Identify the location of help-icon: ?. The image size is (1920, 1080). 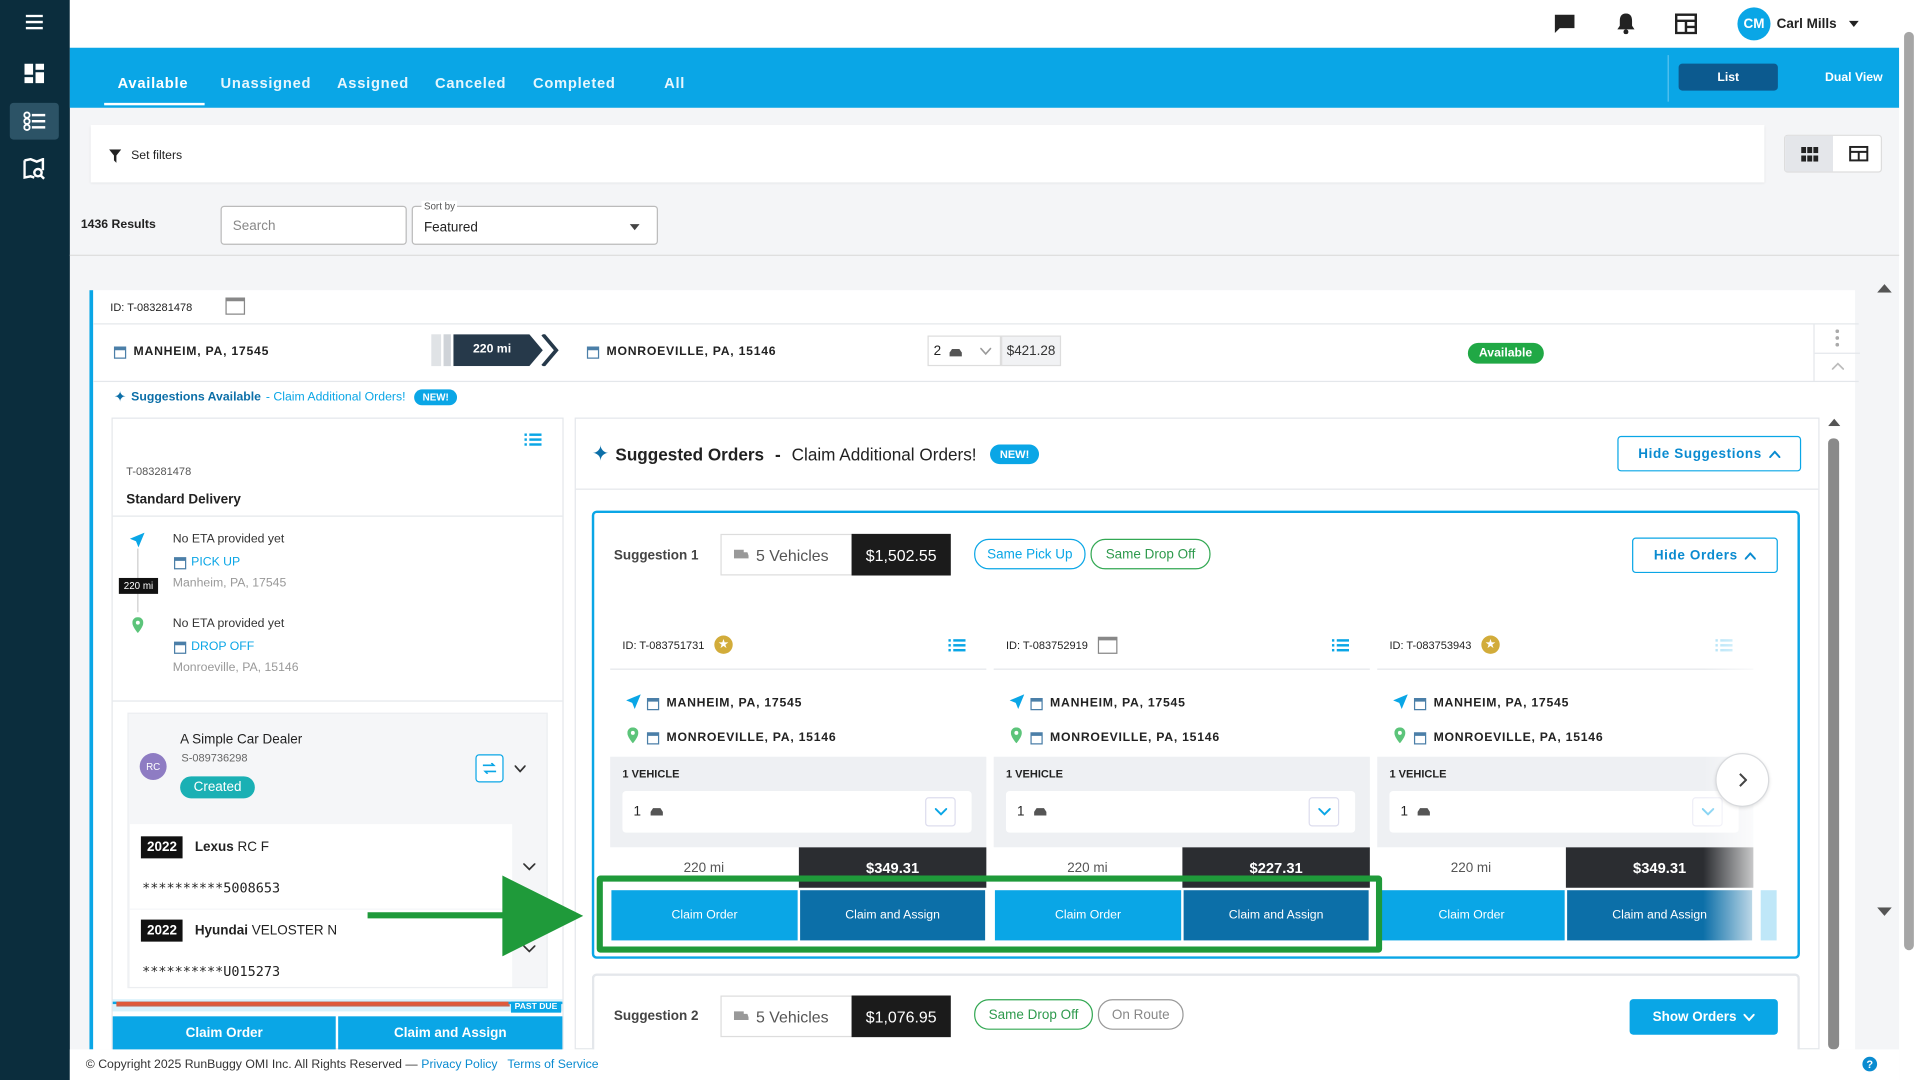
(1870, 1064).